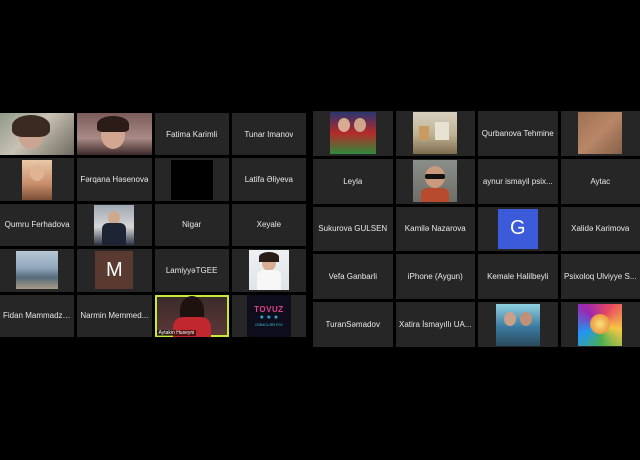 This screenshot has width=640, height=460. What do you see at coordinates (269, 324) in the screenshot?
I see `logo-caption: GƏNCLƏR EVİ` at bounding box center [269, 324].